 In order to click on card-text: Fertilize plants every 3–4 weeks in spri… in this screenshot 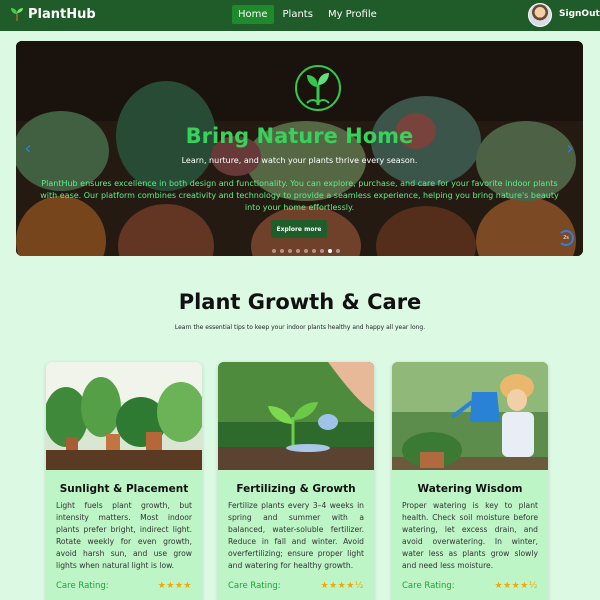, I will do `click(296, 535)`.